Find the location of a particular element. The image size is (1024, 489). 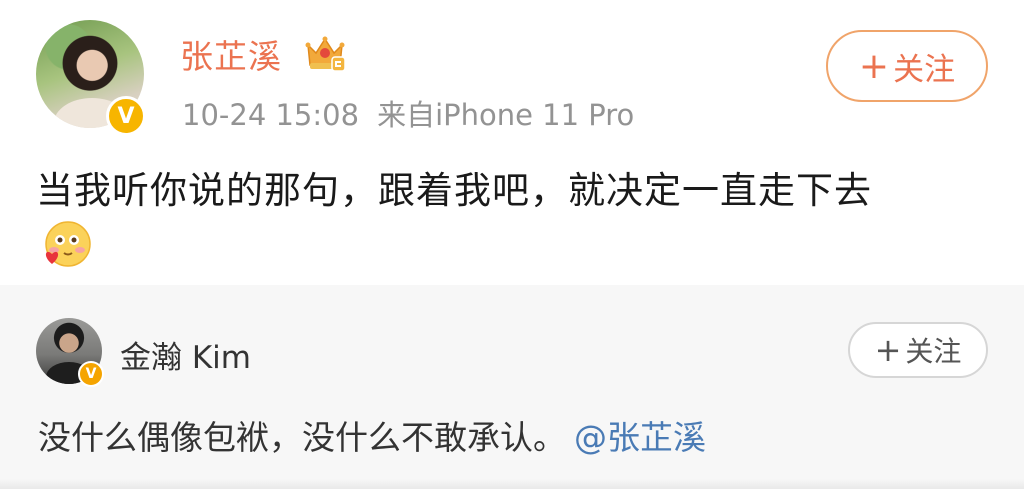

post-timestamp: 10-24 15:08 is located at coordinates (271, 115).